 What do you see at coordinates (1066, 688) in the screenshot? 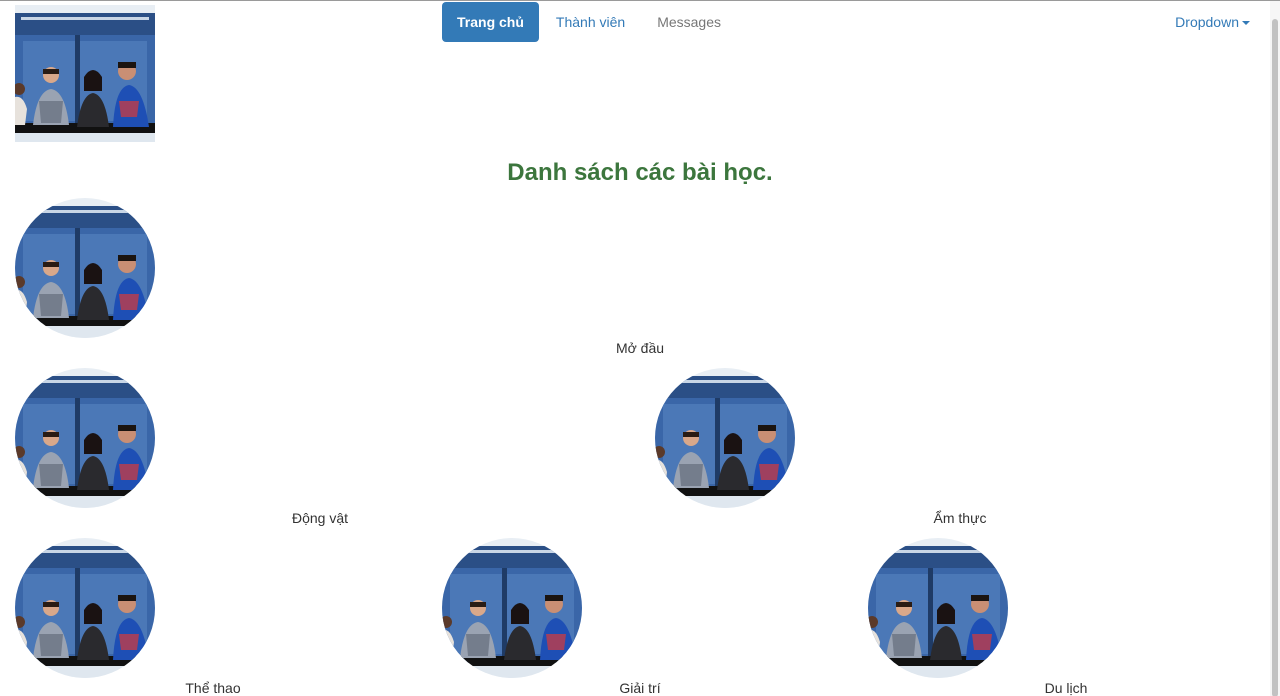
I see `lesson-label: Du lịch` at bounding box center [1066, 688].